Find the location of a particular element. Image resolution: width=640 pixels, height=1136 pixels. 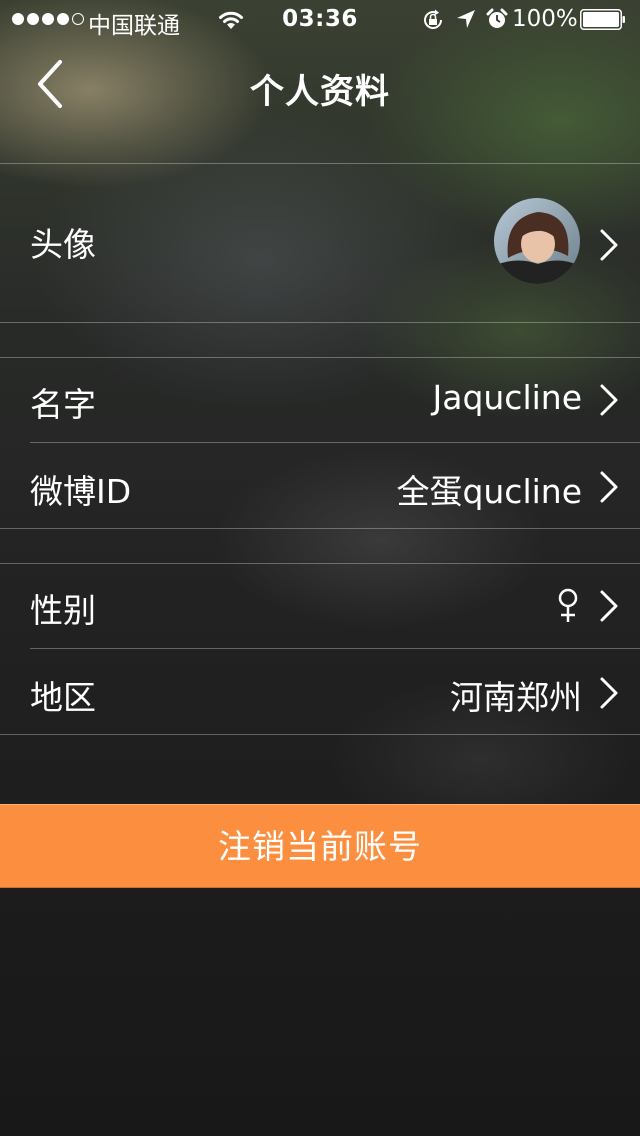

avatar is located at coordinates (537, 241).